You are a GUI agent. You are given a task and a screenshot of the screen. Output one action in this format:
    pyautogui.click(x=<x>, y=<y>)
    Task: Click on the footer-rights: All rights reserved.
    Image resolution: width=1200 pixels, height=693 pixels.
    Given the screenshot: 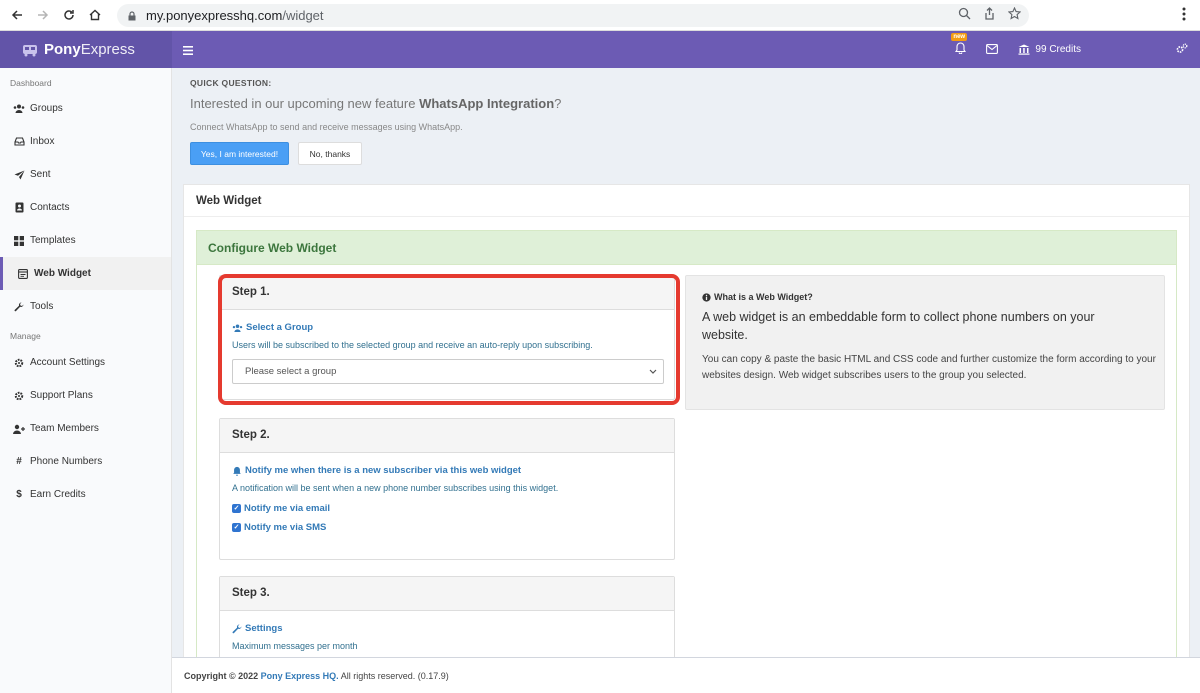 What is the action you would take?
    pyautogui.click(x=378, y=676)
    